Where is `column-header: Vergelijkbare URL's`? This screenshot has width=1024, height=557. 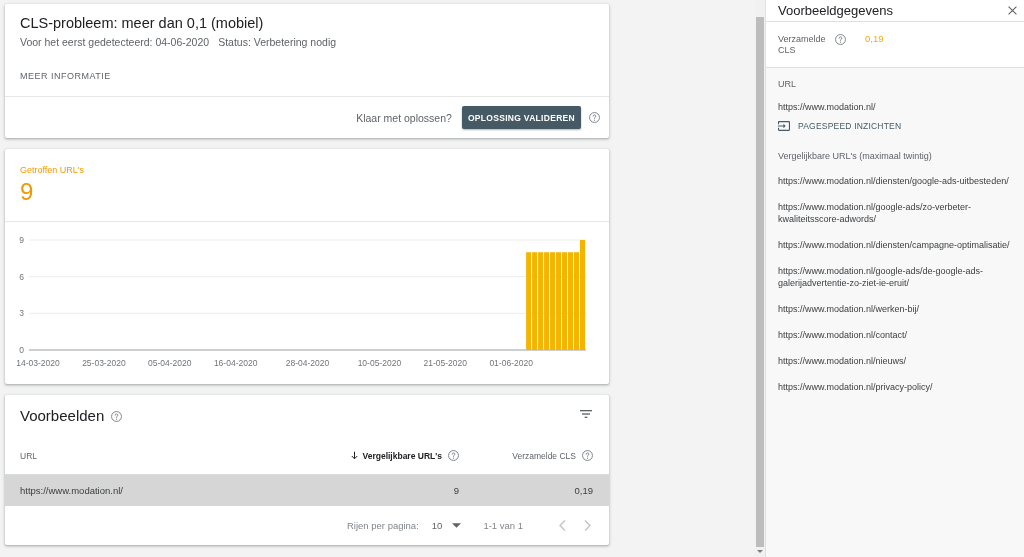 column-header: Vergelijkbare URL's is located at coordinates (396, 455).